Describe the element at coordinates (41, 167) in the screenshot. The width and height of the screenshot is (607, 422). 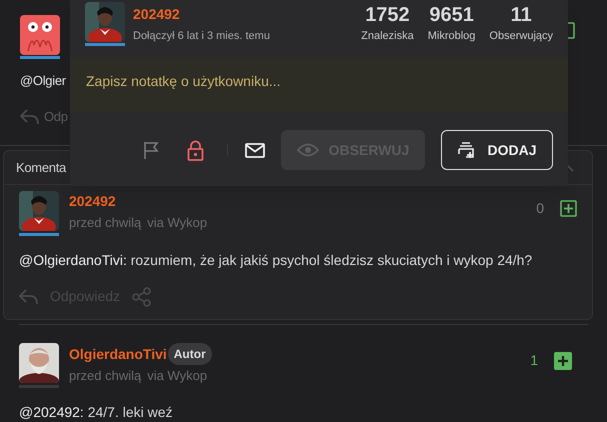
I see `comments-header: Komenta` at that location.